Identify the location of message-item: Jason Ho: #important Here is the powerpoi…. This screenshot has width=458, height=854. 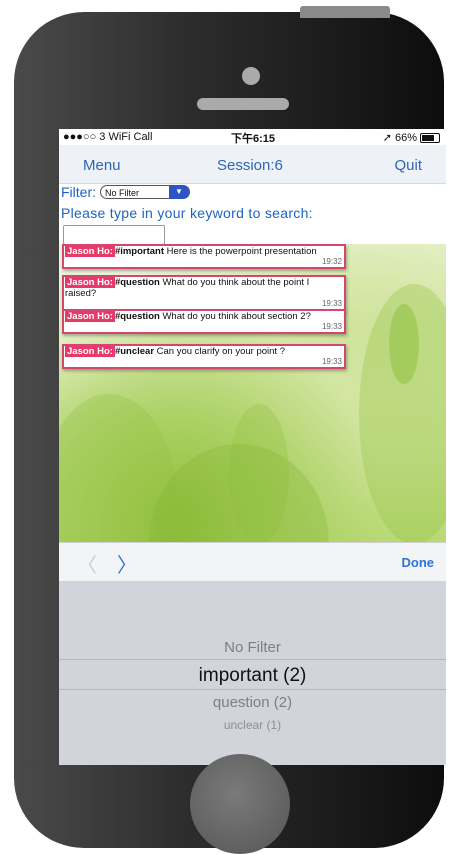
(204, 256).